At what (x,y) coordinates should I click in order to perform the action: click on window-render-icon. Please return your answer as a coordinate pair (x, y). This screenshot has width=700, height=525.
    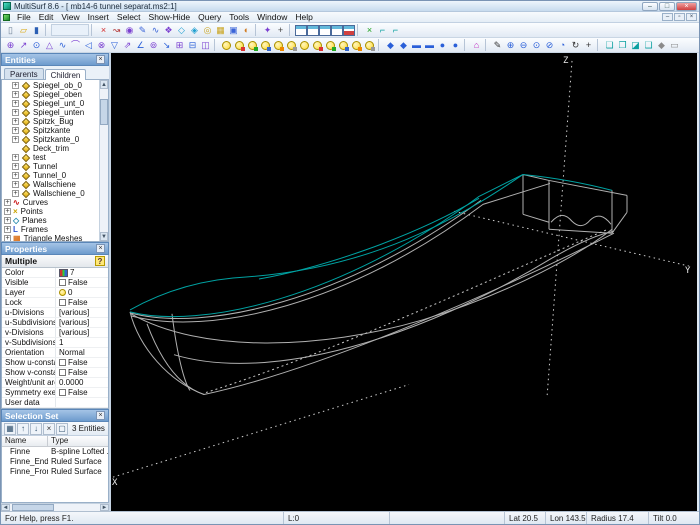
    Looking at the image, I should click on (349, 30).